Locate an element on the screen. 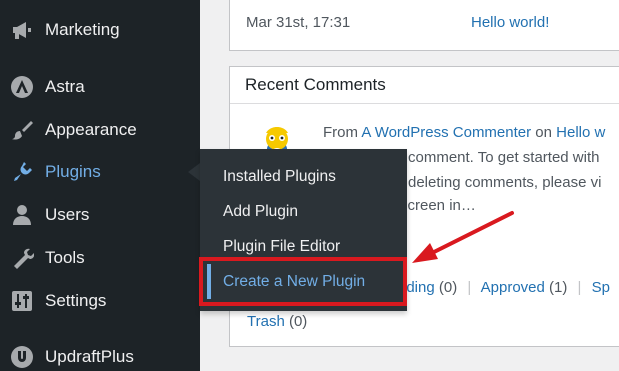 This screenshot has height=371, width=619. megaphone-icon is located at coordinates (22, 30).